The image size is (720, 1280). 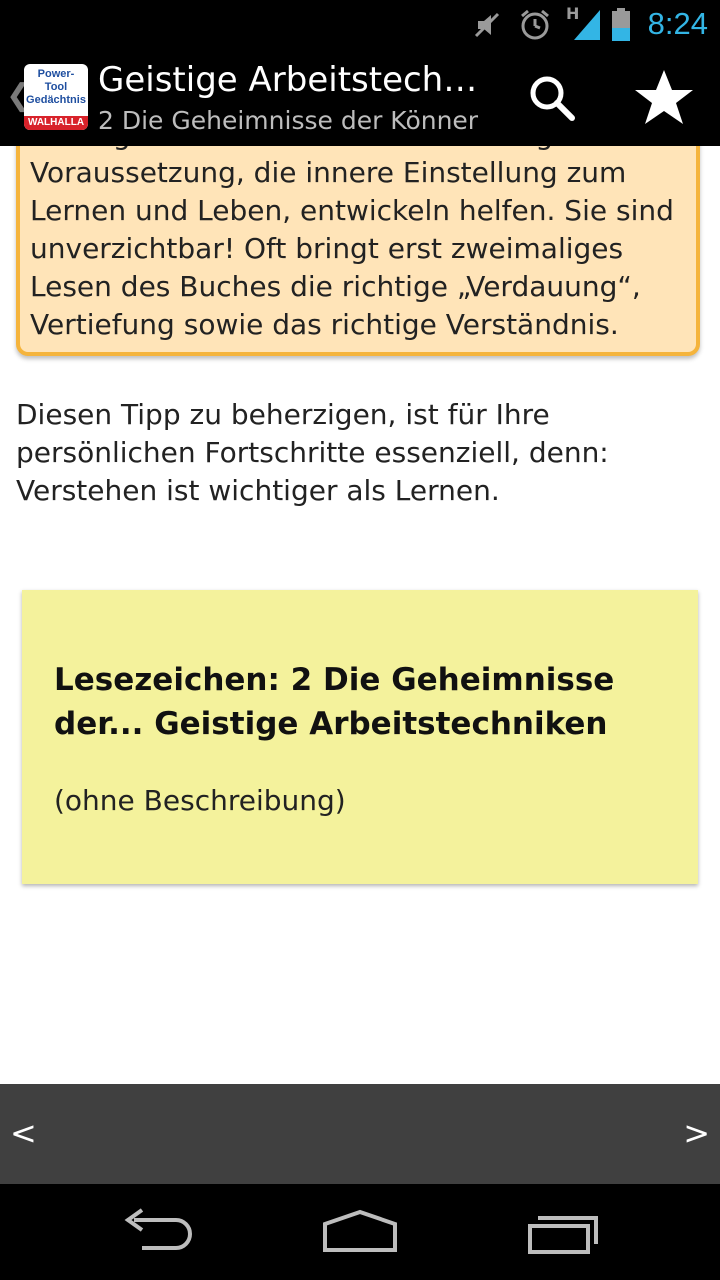 I want to click on star-icon, so click(x=664, y=98).